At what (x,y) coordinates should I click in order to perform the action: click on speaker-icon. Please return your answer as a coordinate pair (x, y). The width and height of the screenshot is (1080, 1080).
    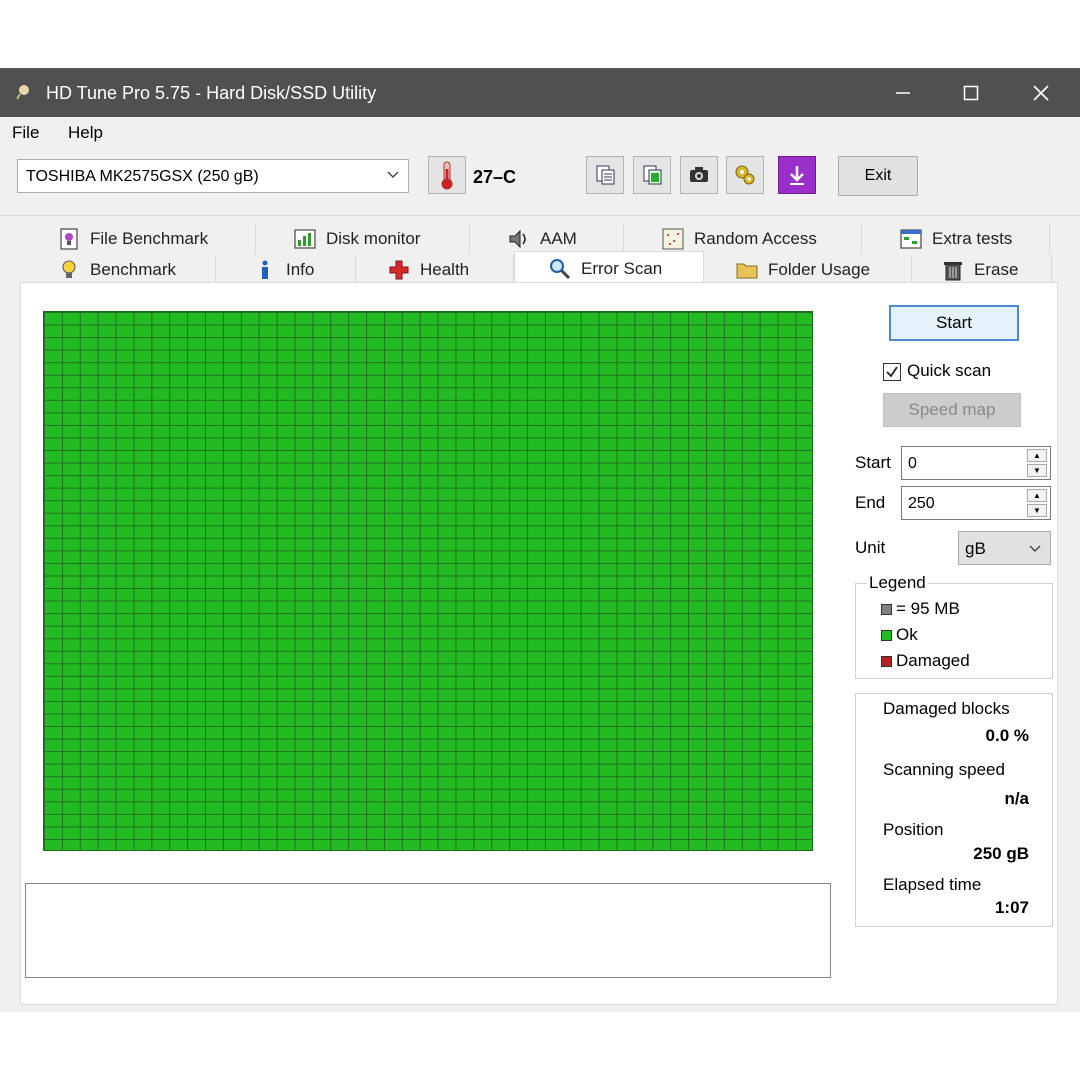
    Looking at the image, I should click on (517, 239).